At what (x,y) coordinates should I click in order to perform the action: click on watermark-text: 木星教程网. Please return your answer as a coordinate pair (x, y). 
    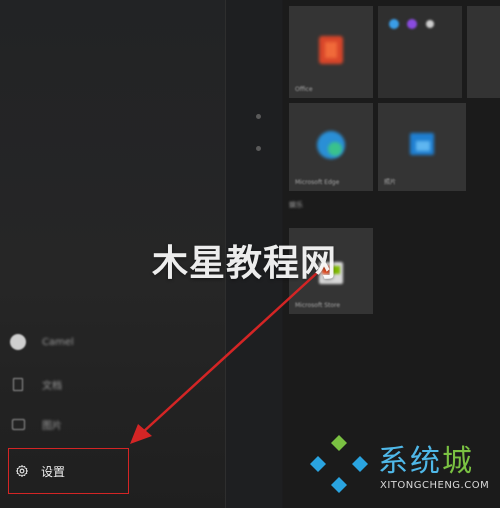
    Looking at the image, I should click on (245, 263).